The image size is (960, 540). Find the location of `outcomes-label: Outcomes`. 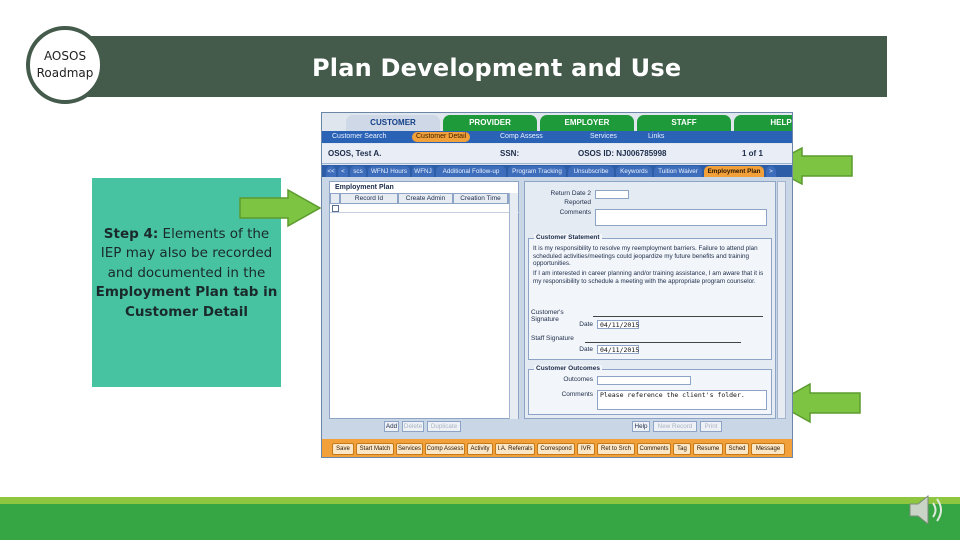

outcomes-label: Outcomes is located at coordinates (578, 379).